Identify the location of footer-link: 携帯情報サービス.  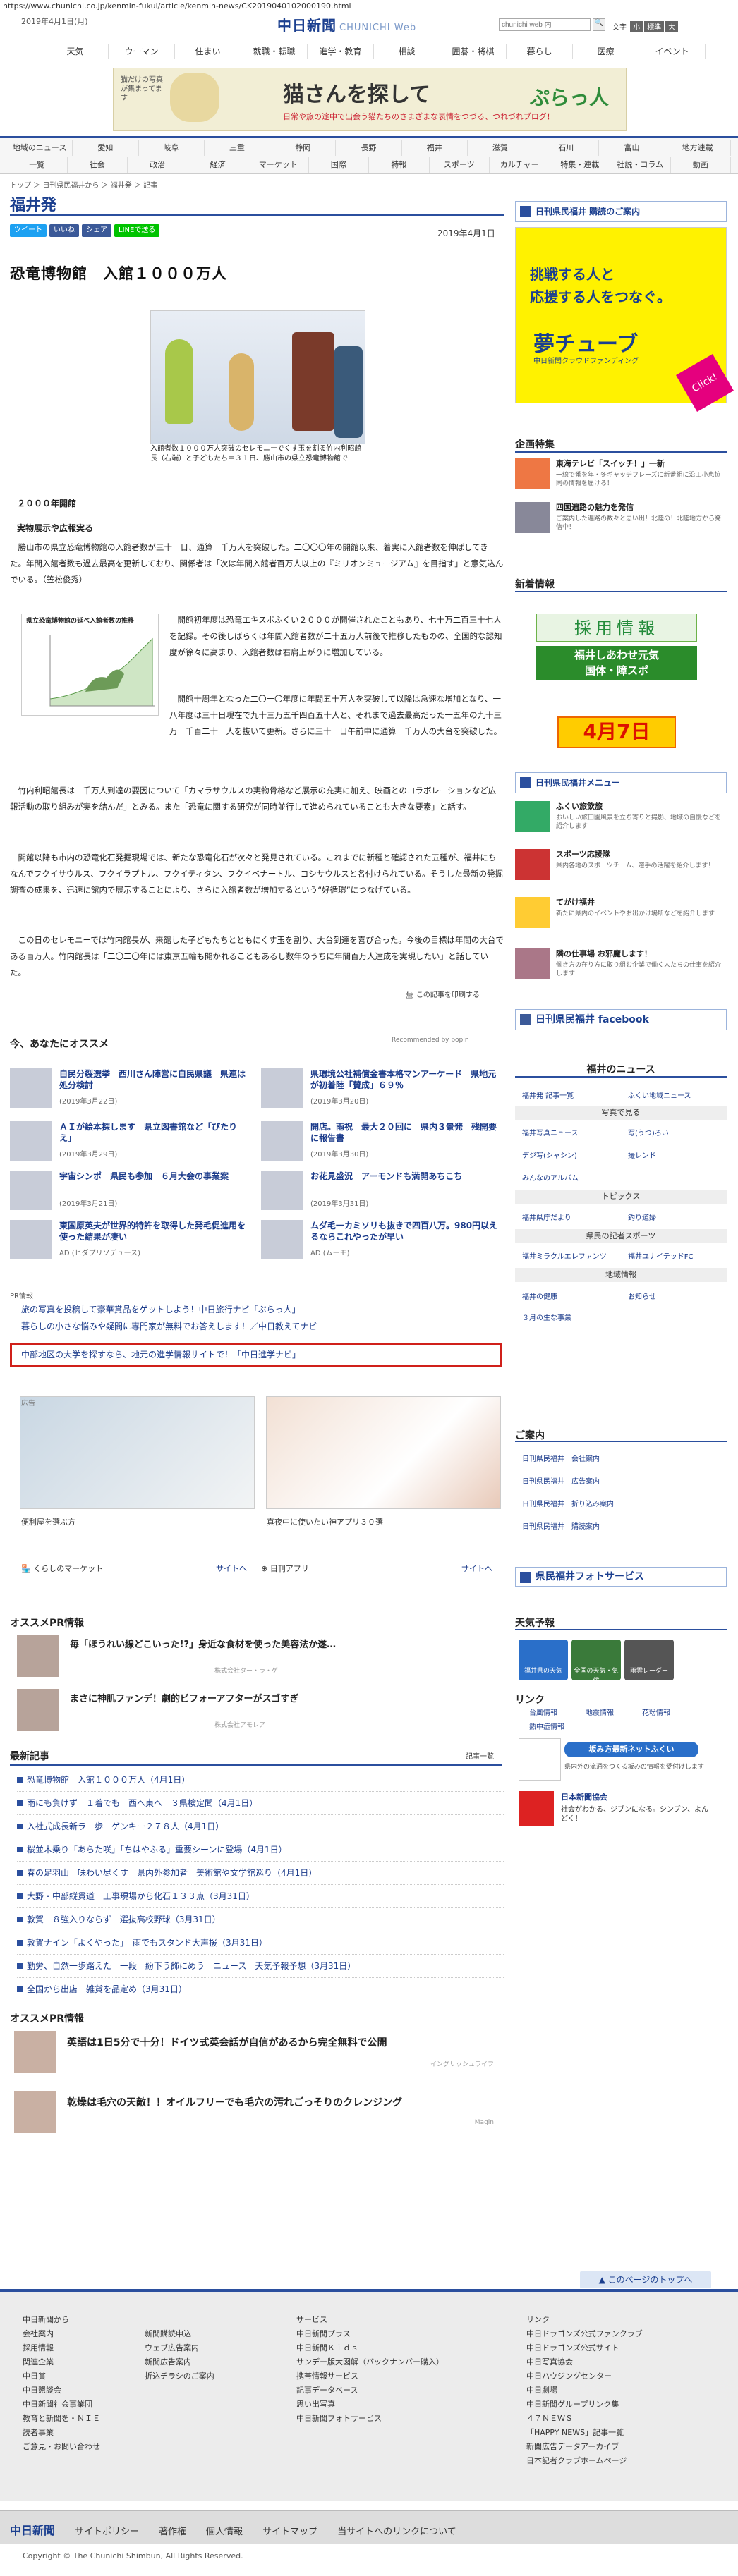
(370, 2376).